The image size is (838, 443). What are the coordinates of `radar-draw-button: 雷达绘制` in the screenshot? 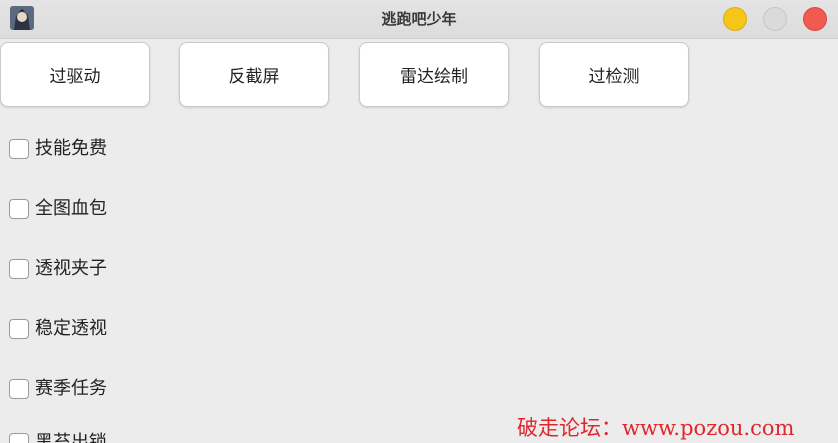 It's located at (434, 74).